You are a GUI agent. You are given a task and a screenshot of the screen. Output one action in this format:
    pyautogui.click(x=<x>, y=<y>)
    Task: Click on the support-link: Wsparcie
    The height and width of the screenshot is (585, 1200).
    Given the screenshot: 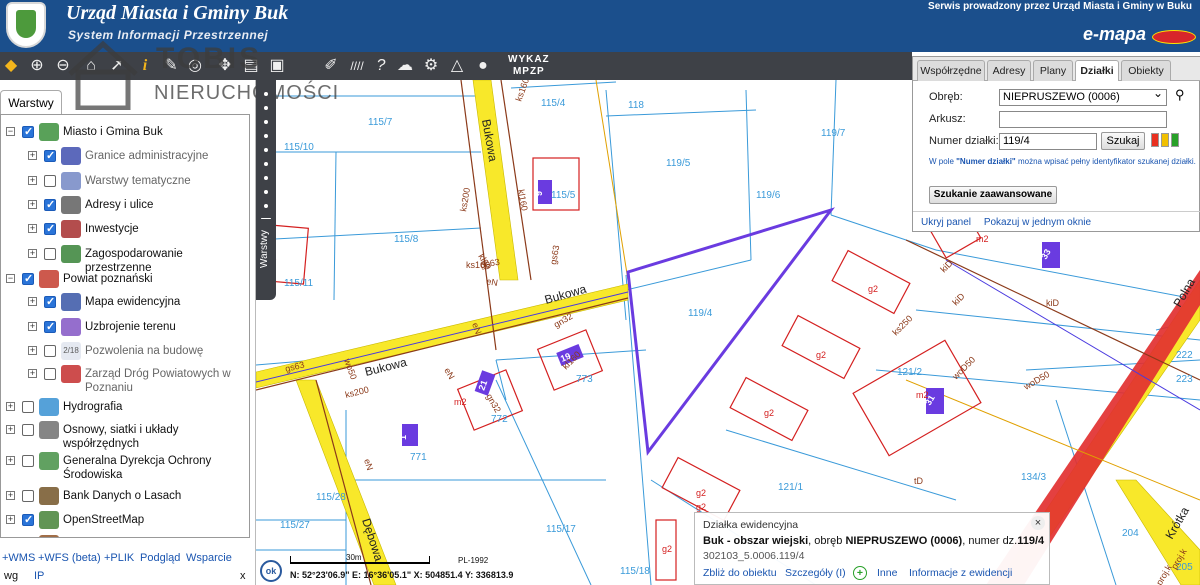 What is the action you would take?
    pyautogui.click(x=209, y=558)
    